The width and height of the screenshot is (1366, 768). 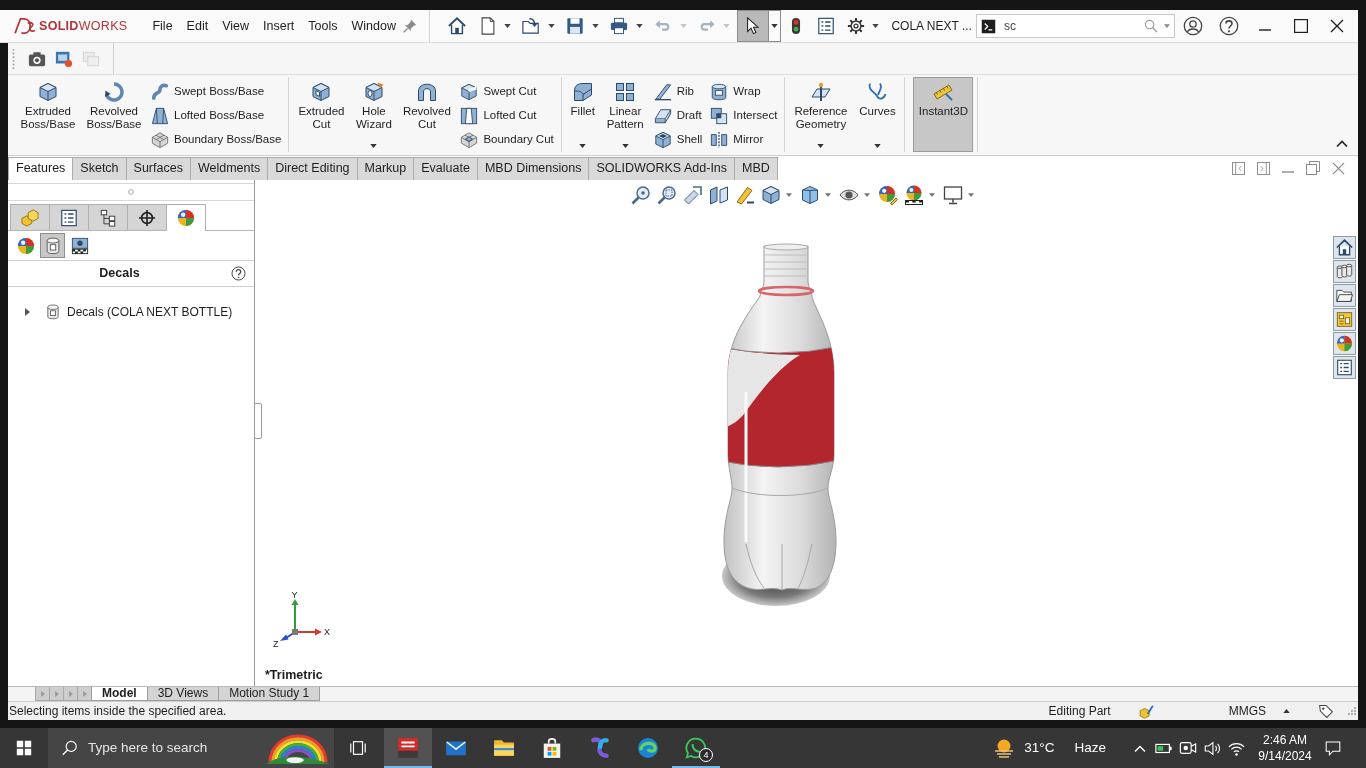 What do you see at coordinates (744, 116) in the screenshot?
I see `command-button: Intersect` at bounding box center [744, 116].